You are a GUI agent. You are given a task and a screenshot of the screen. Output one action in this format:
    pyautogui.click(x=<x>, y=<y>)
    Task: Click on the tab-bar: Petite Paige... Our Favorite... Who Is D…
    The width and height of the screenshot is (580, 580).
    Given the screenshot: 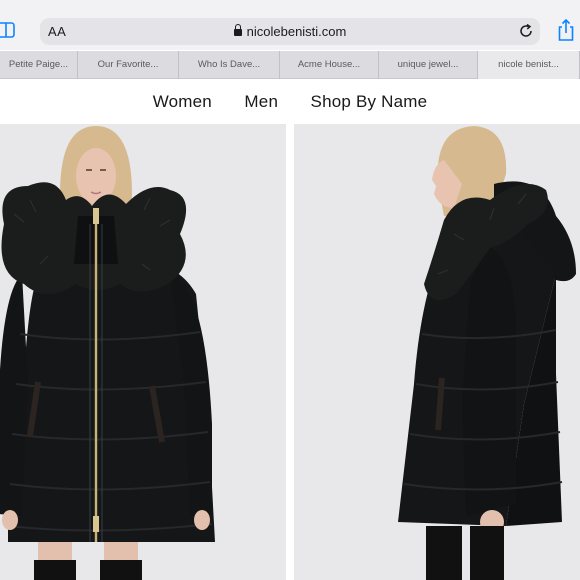 What is the action you would take?
    pyautogui.click(x=290, y=65)
    